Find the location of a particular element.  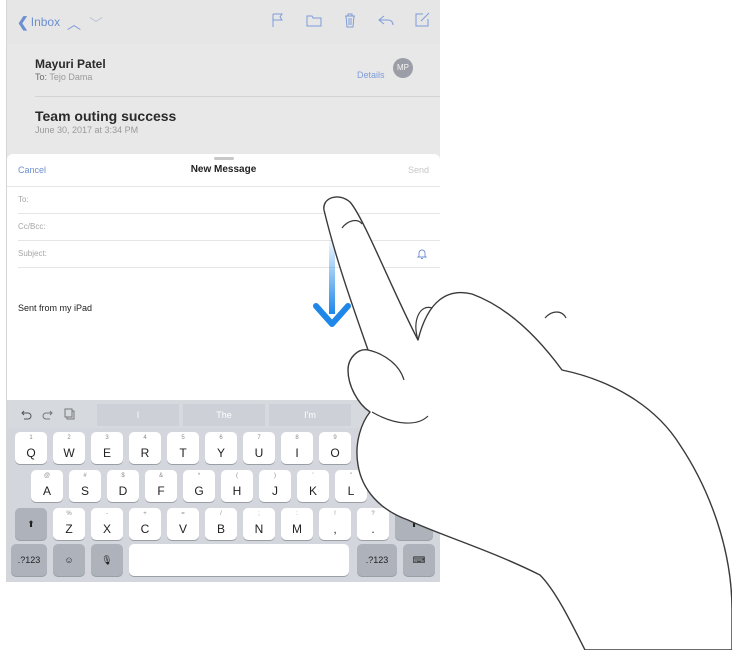

subject-field-label: Subject: is located at coordinates (32, 253).